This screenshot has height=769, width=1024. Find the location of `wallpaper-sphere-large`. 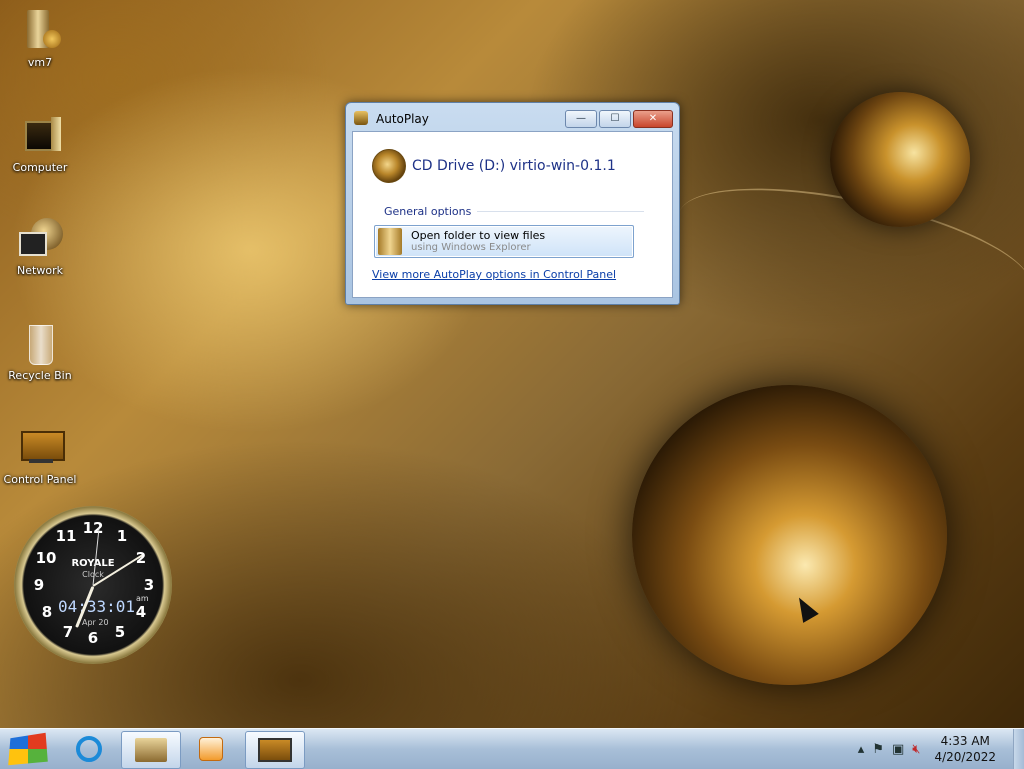

wallpaper-sphere-large is located at coordinates (789, 535).